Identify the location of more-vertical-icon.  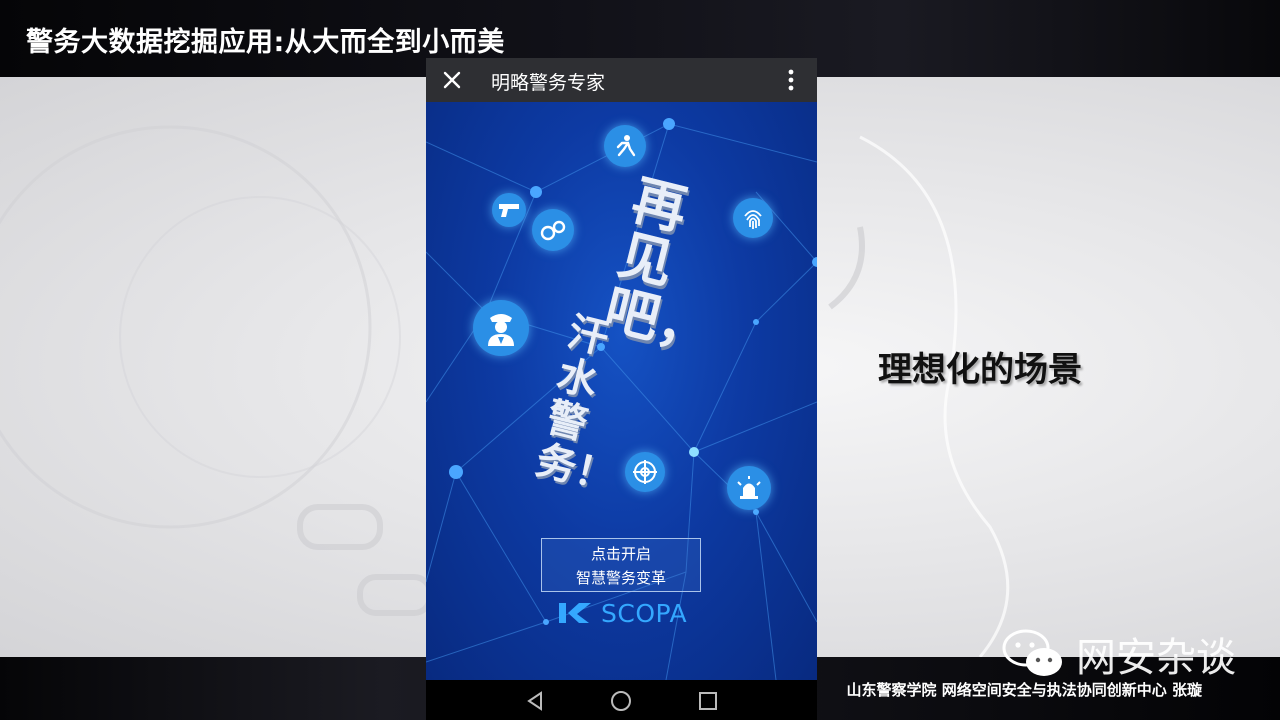
(791, 80).